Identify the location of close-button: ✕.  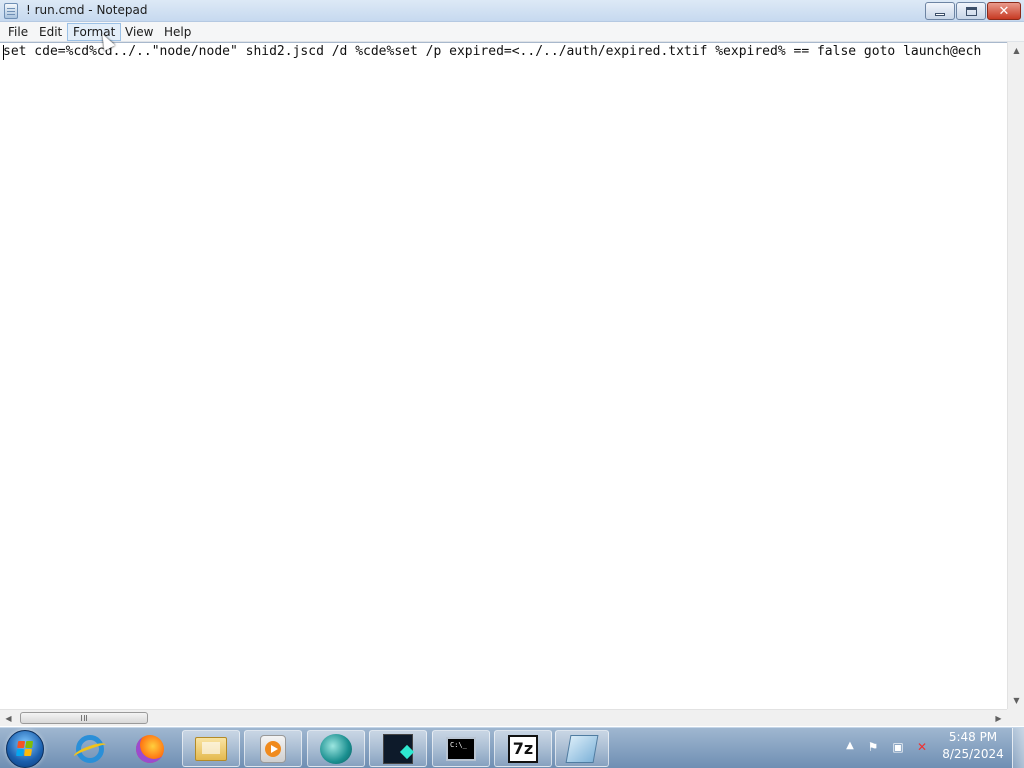
(1004, 11).